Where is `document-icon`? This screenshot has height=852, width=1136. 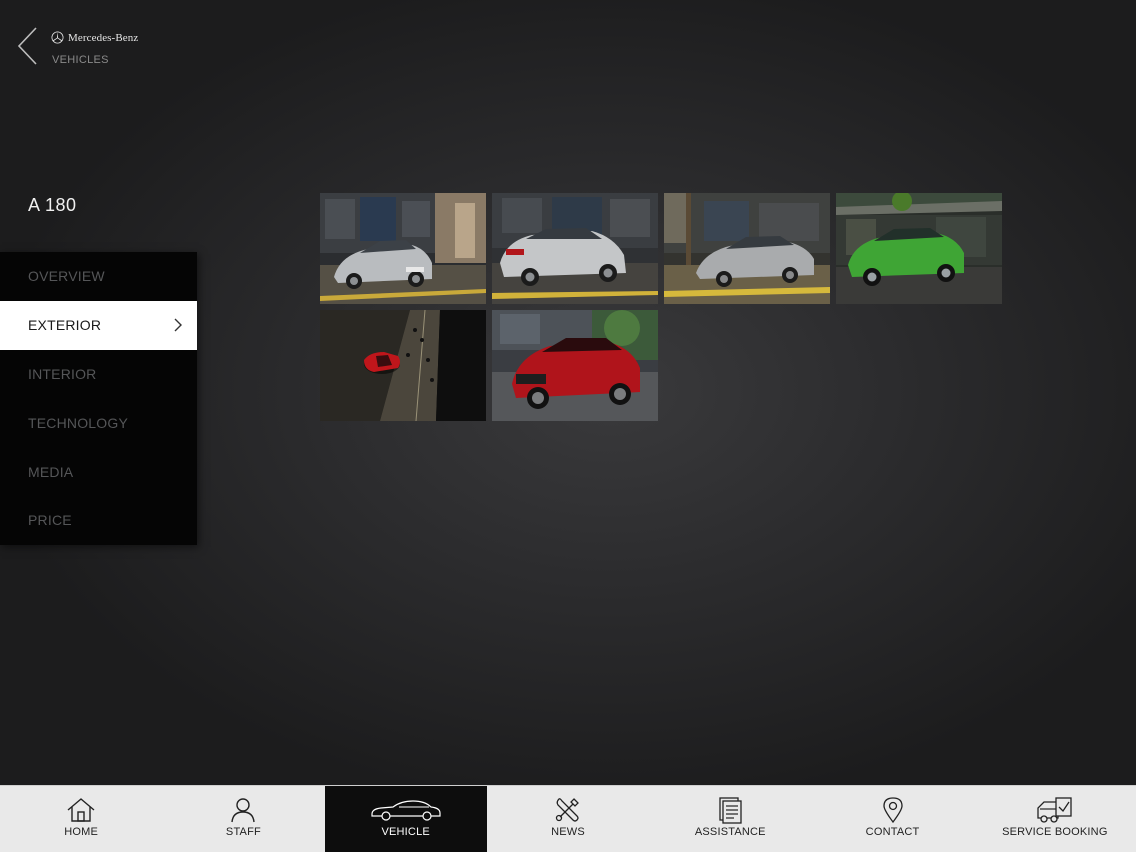
document-icon is located at coordinates (730, 810).